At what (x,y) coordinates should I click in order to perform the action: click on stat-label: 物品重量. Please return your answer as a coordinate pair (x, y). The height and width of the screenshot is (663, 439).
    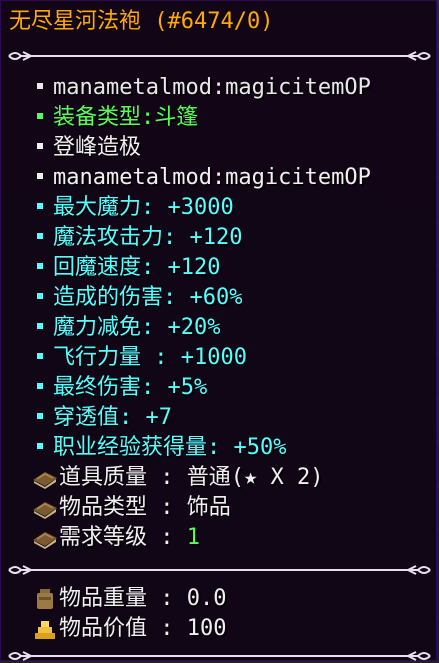
    Looking at the image, I should click on (103, 598).